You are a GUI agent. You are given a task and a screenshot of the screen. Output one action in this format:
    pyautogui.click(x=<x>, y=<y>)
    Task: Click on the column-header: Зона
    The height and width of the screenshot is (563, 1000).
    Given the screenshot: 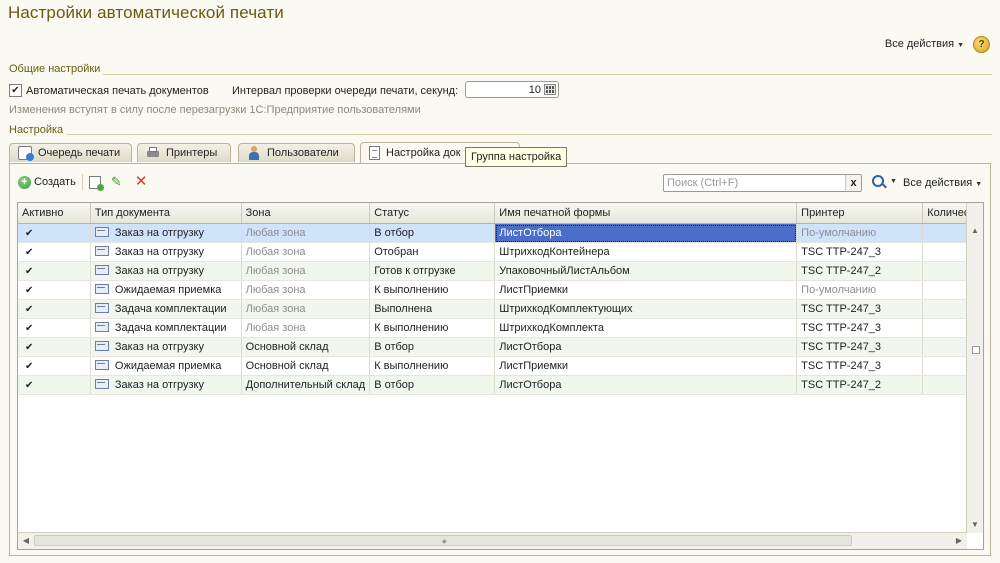 What is the action you would take?
    pyautogui.click(x=306, y=213)
    